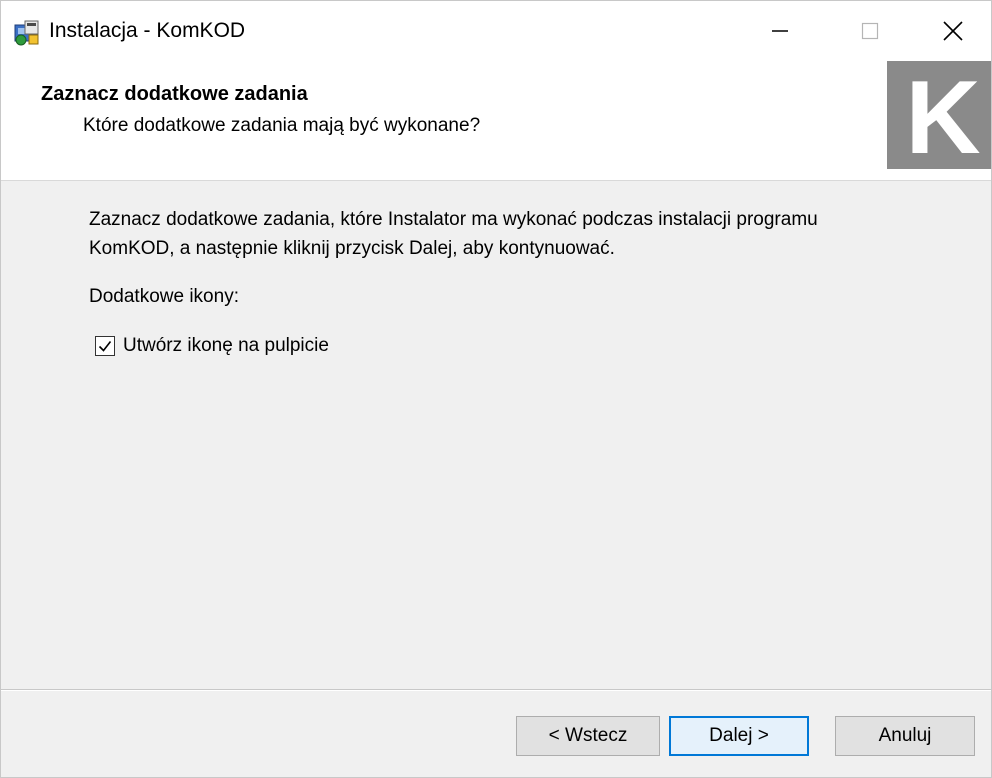 This screenshot has height=778, width=992. I want to click on close-button, so click(953, 31).